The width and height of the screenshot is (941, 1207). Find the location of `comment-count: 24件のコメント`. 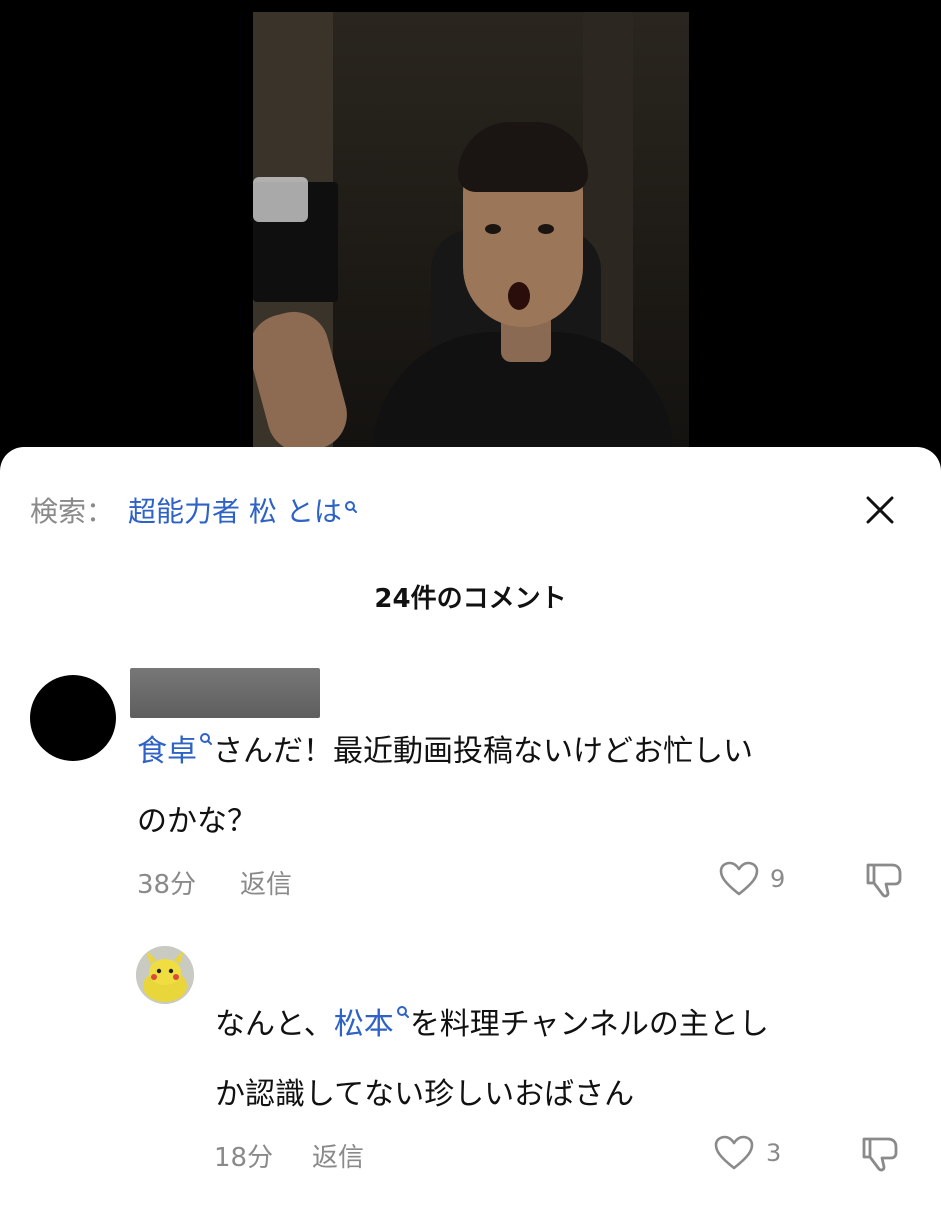

comment-count: 24件のコメント is located at coordinates (470, 599).